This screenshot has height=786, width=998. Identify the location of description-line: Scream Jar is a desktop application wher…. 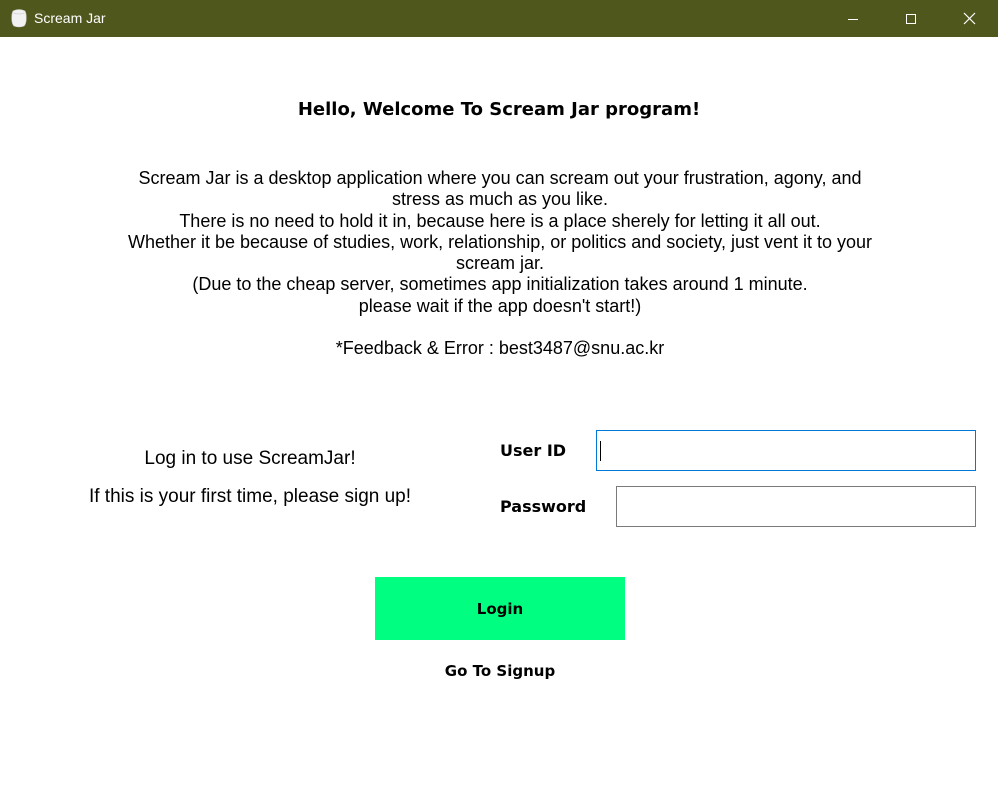
(500, 178).